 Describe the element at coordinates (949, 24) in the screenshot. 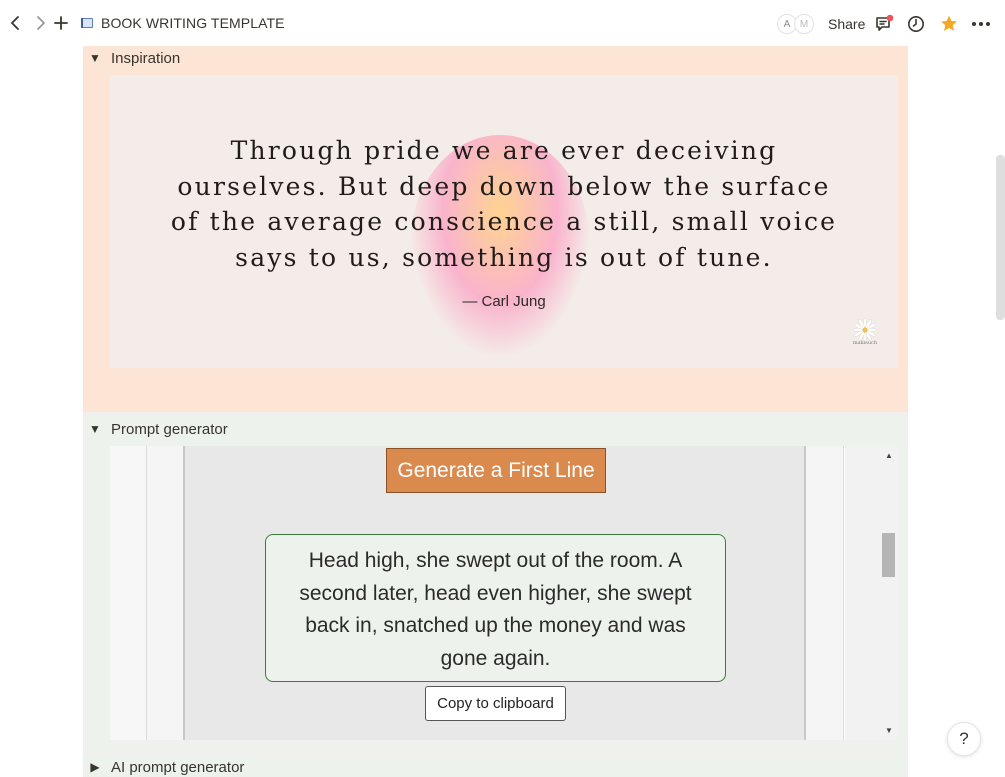

I see `favorite-star-icon` at that location.